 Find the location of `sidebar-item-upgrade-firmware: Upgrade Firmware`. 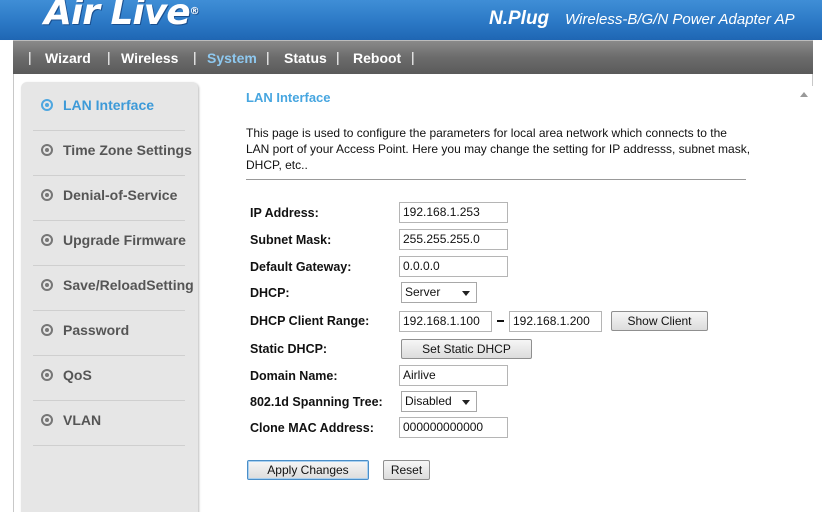

sidebar-item-upgrade-firmware: Upgrade Firmware is located at coordinates (109, 243).